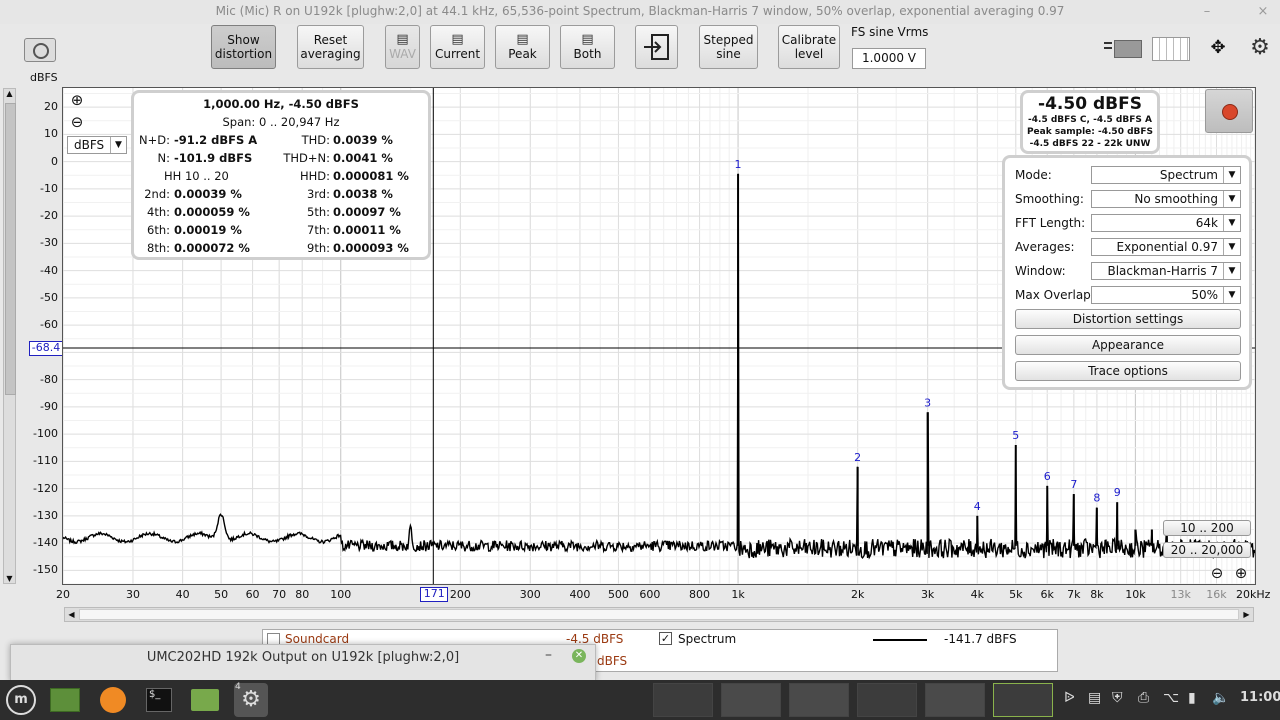  Describe the element at coordinates (1166, 271) in the screenshot. I see `window-select: Blackman-Harris 7 ▼` at that location.